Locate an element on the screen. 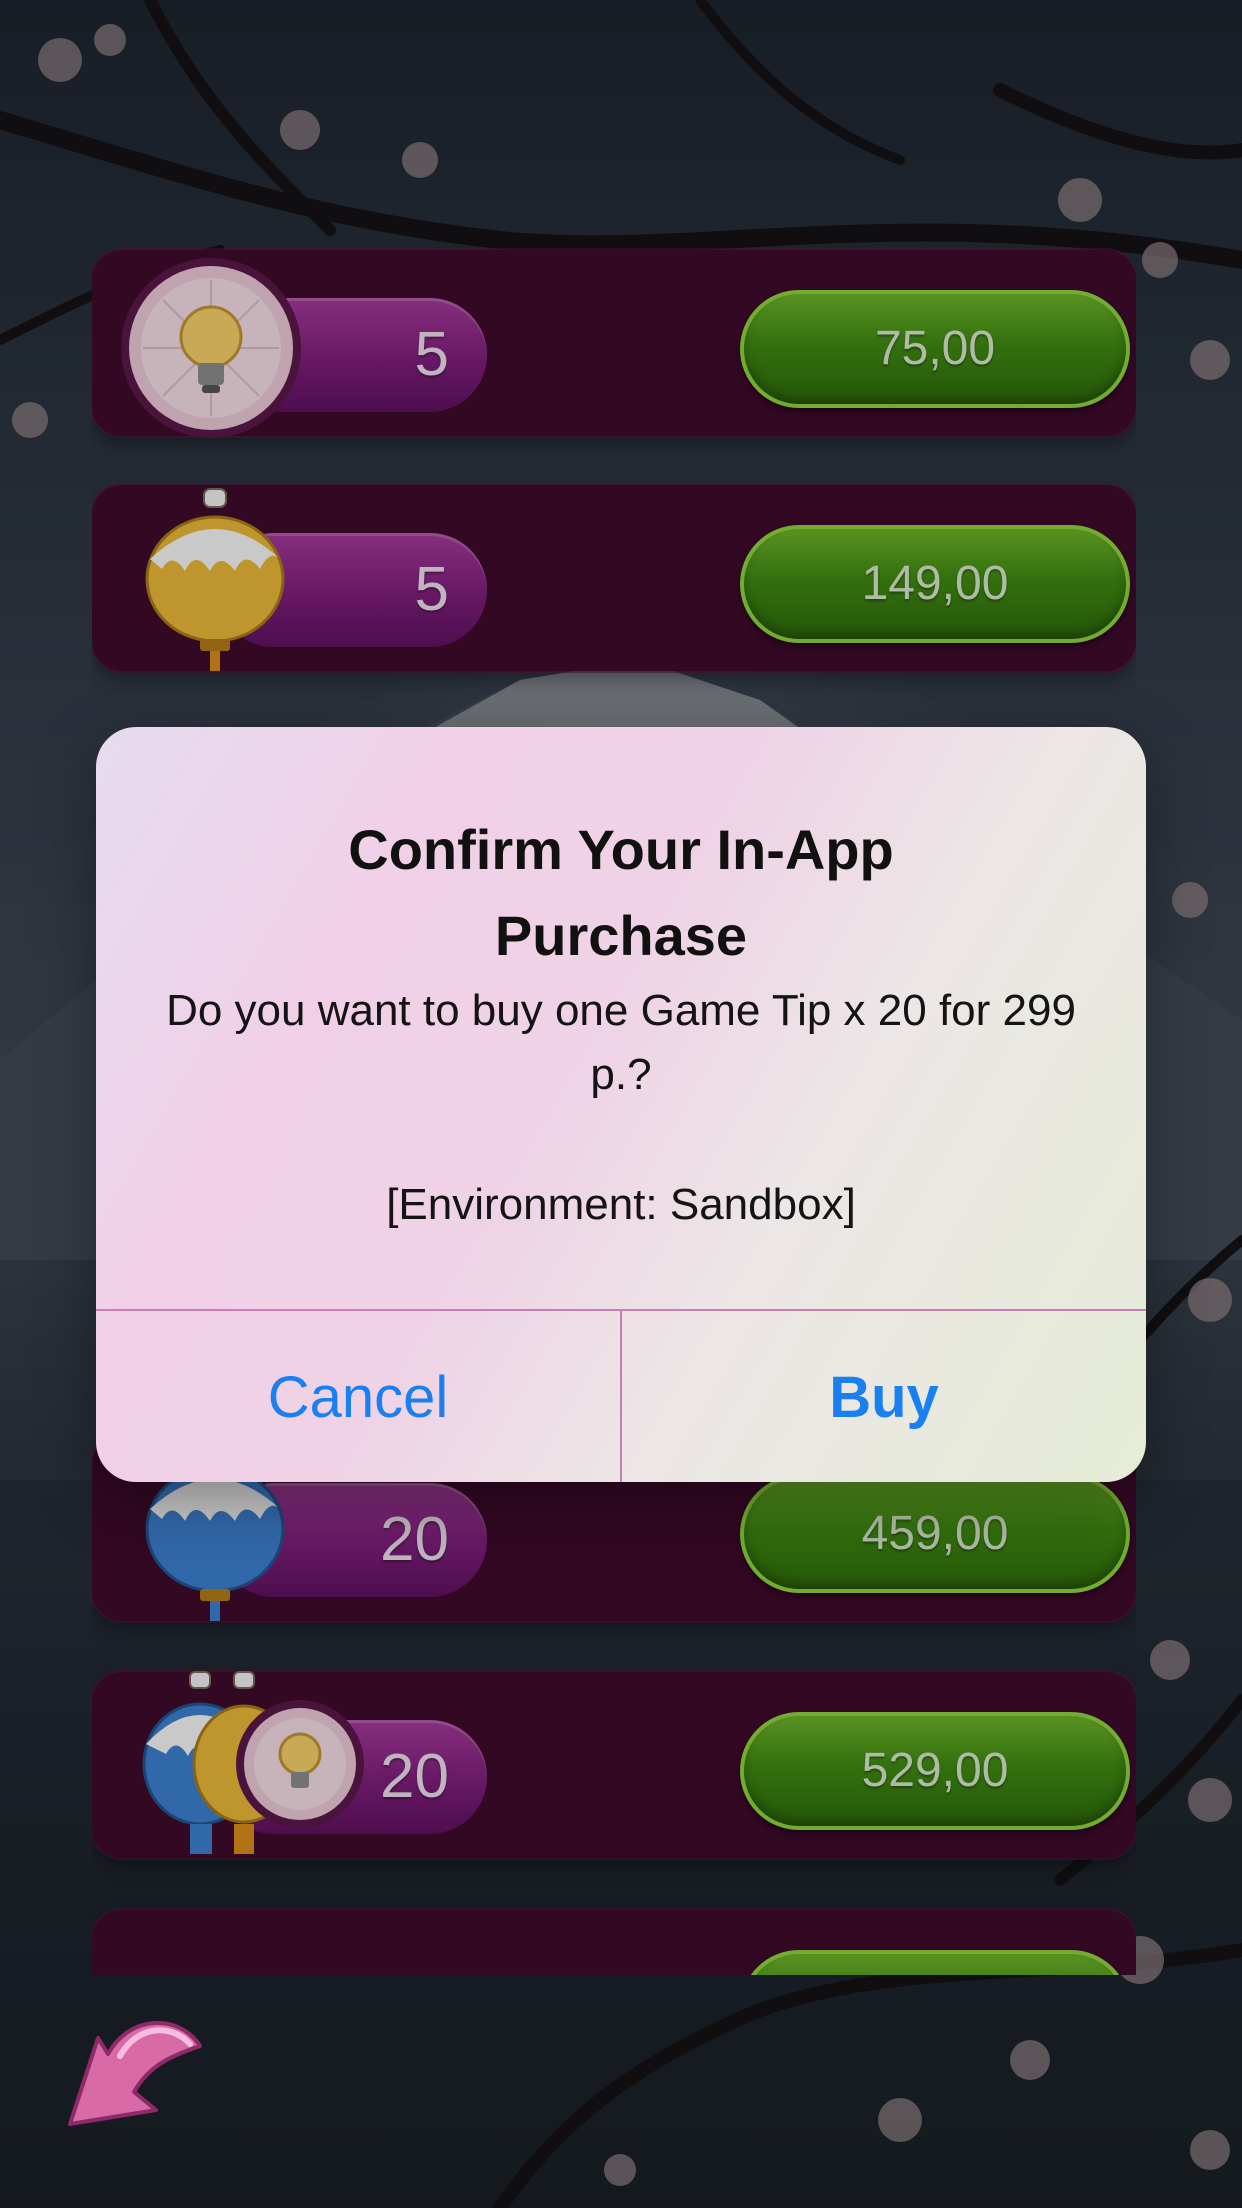 The height and width of the screenshot is (2208, 1242). buy-button: Buy is located at coordinates (884, 1396).